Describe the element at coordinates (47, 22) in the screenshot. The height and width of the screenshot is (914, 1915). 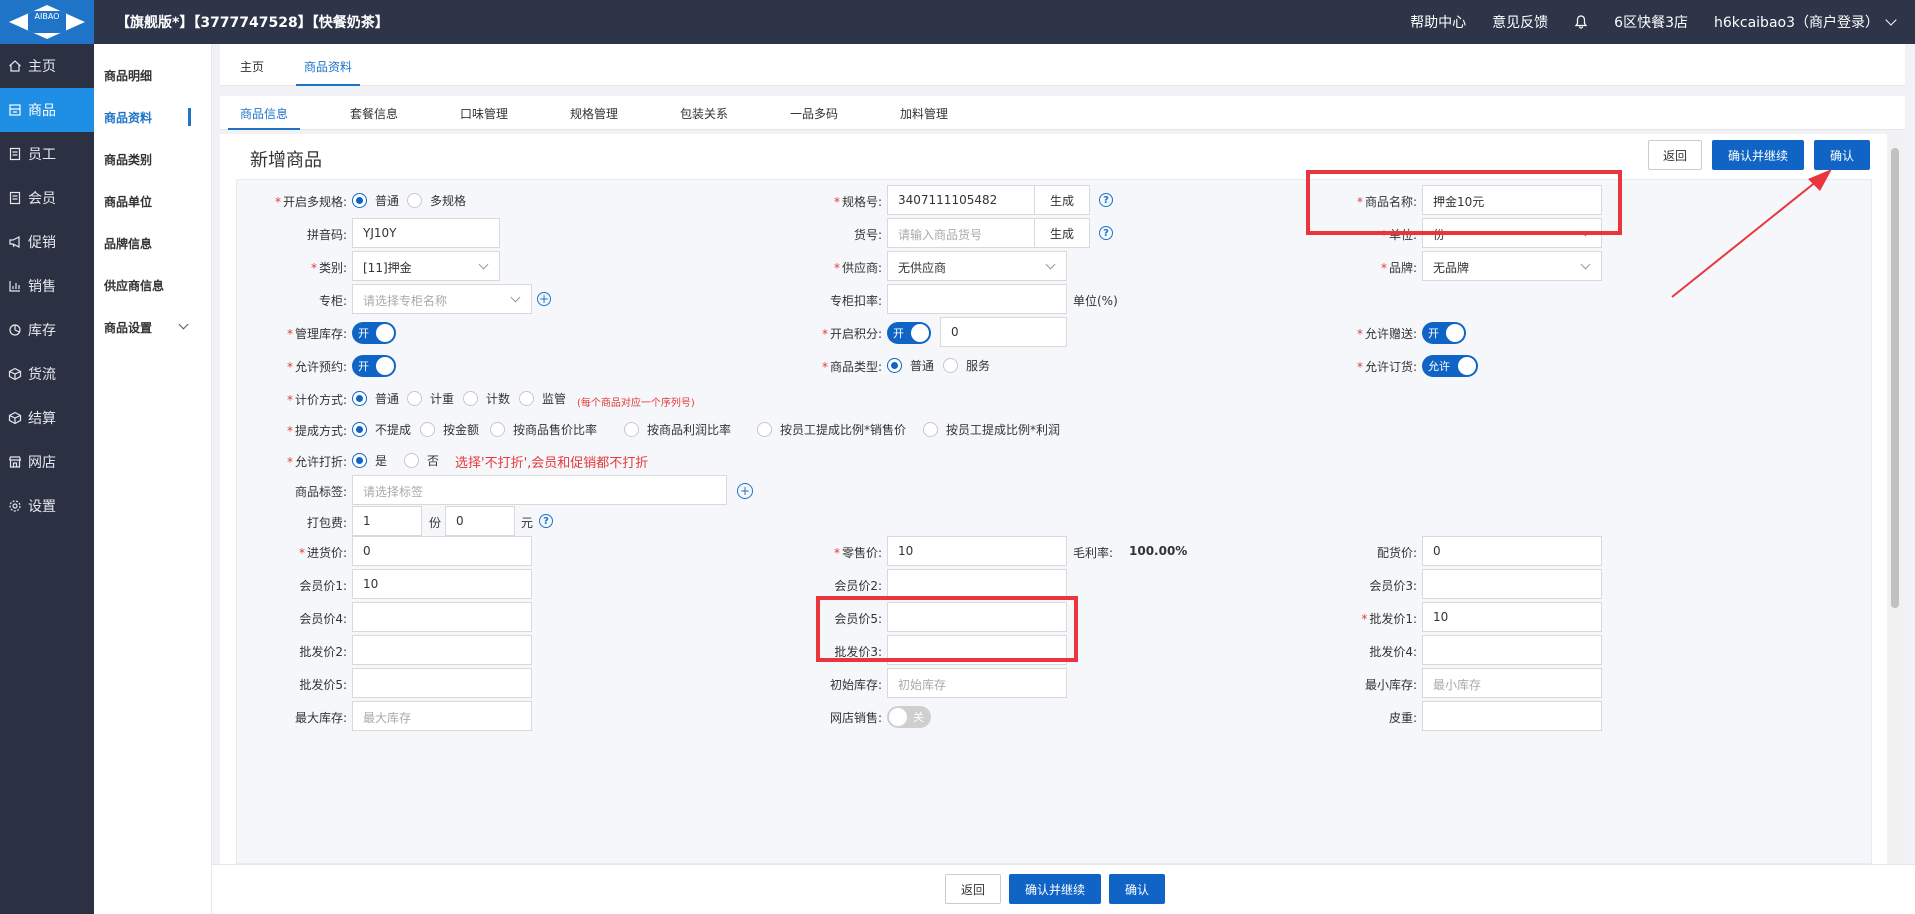
I see `logo: AIBAO` at that location.